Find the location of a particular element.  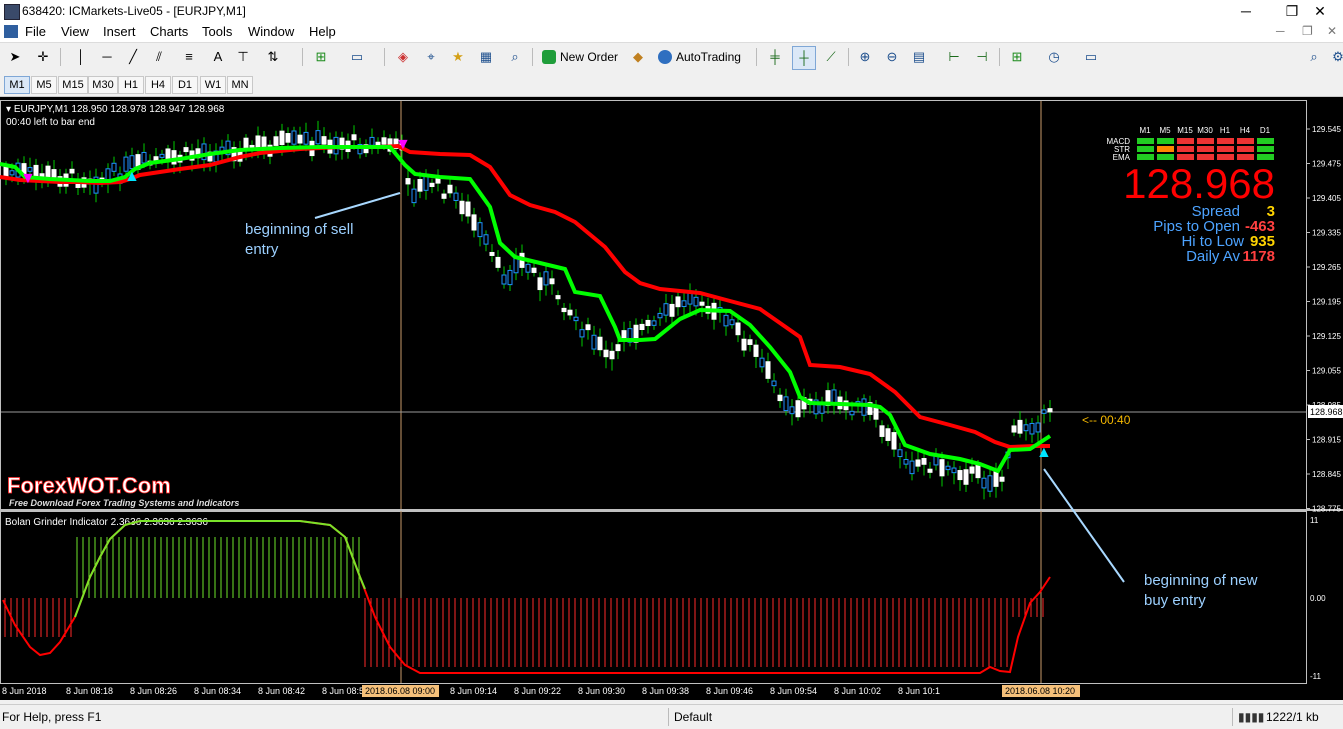

buy-annotation-line1: beginning of new is located at coordinates (1201, 580).